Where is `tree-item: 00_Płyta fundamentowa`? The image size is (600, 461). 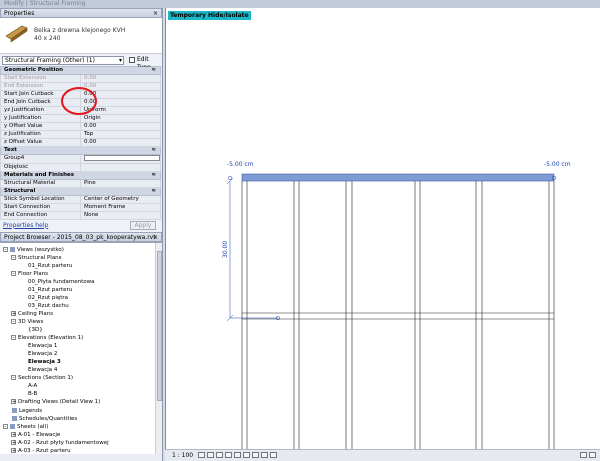
tree-item: 00_Płyta fundamentowa is located at coordinates (57, 282).